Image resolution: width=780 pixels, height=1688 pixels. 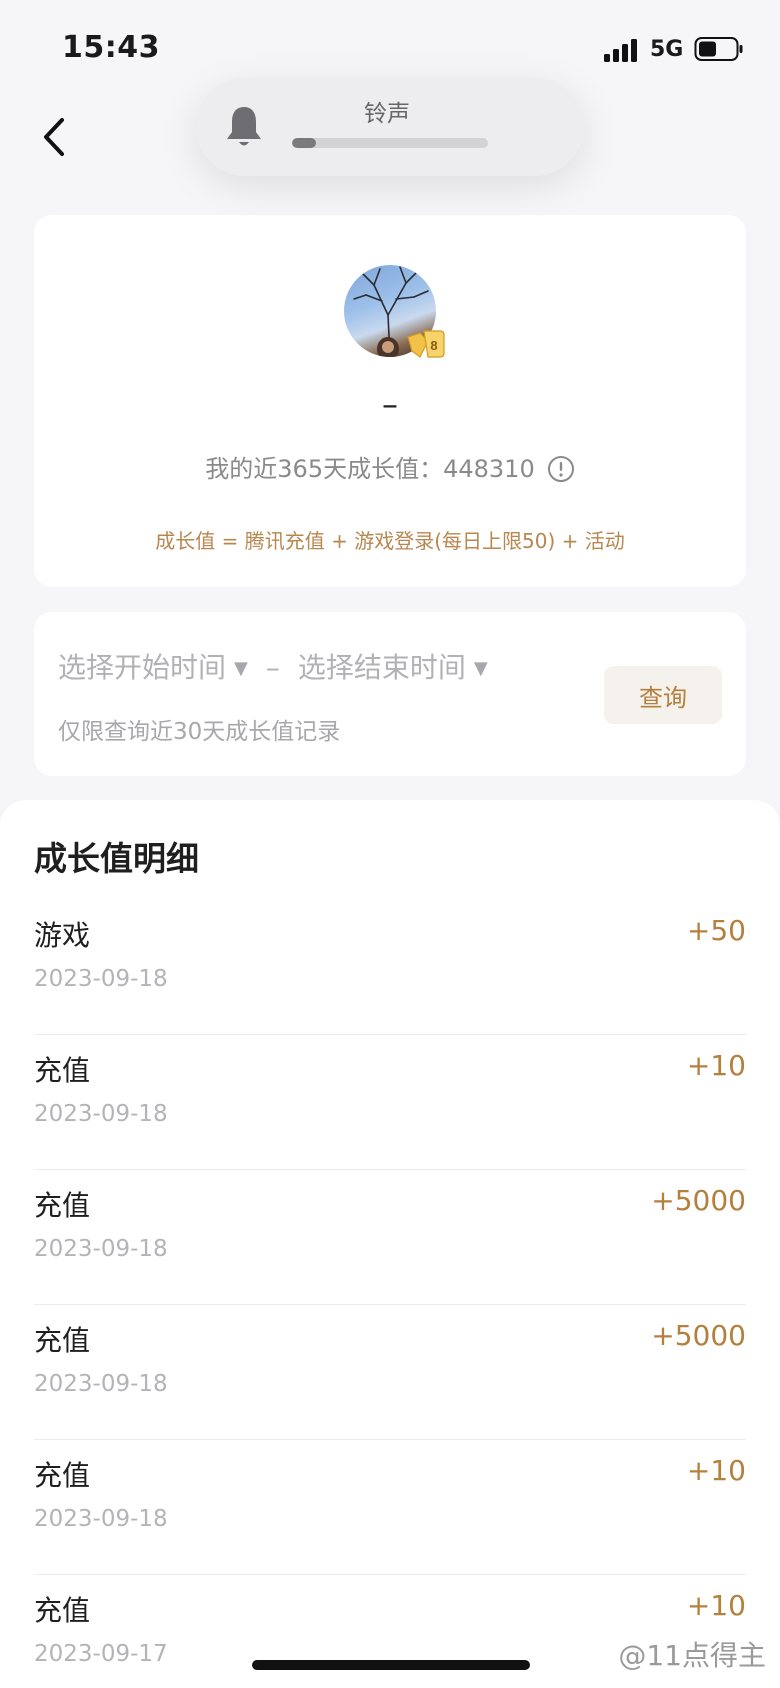 I want to click on svg-text: 8, so click(x=433, y=345).